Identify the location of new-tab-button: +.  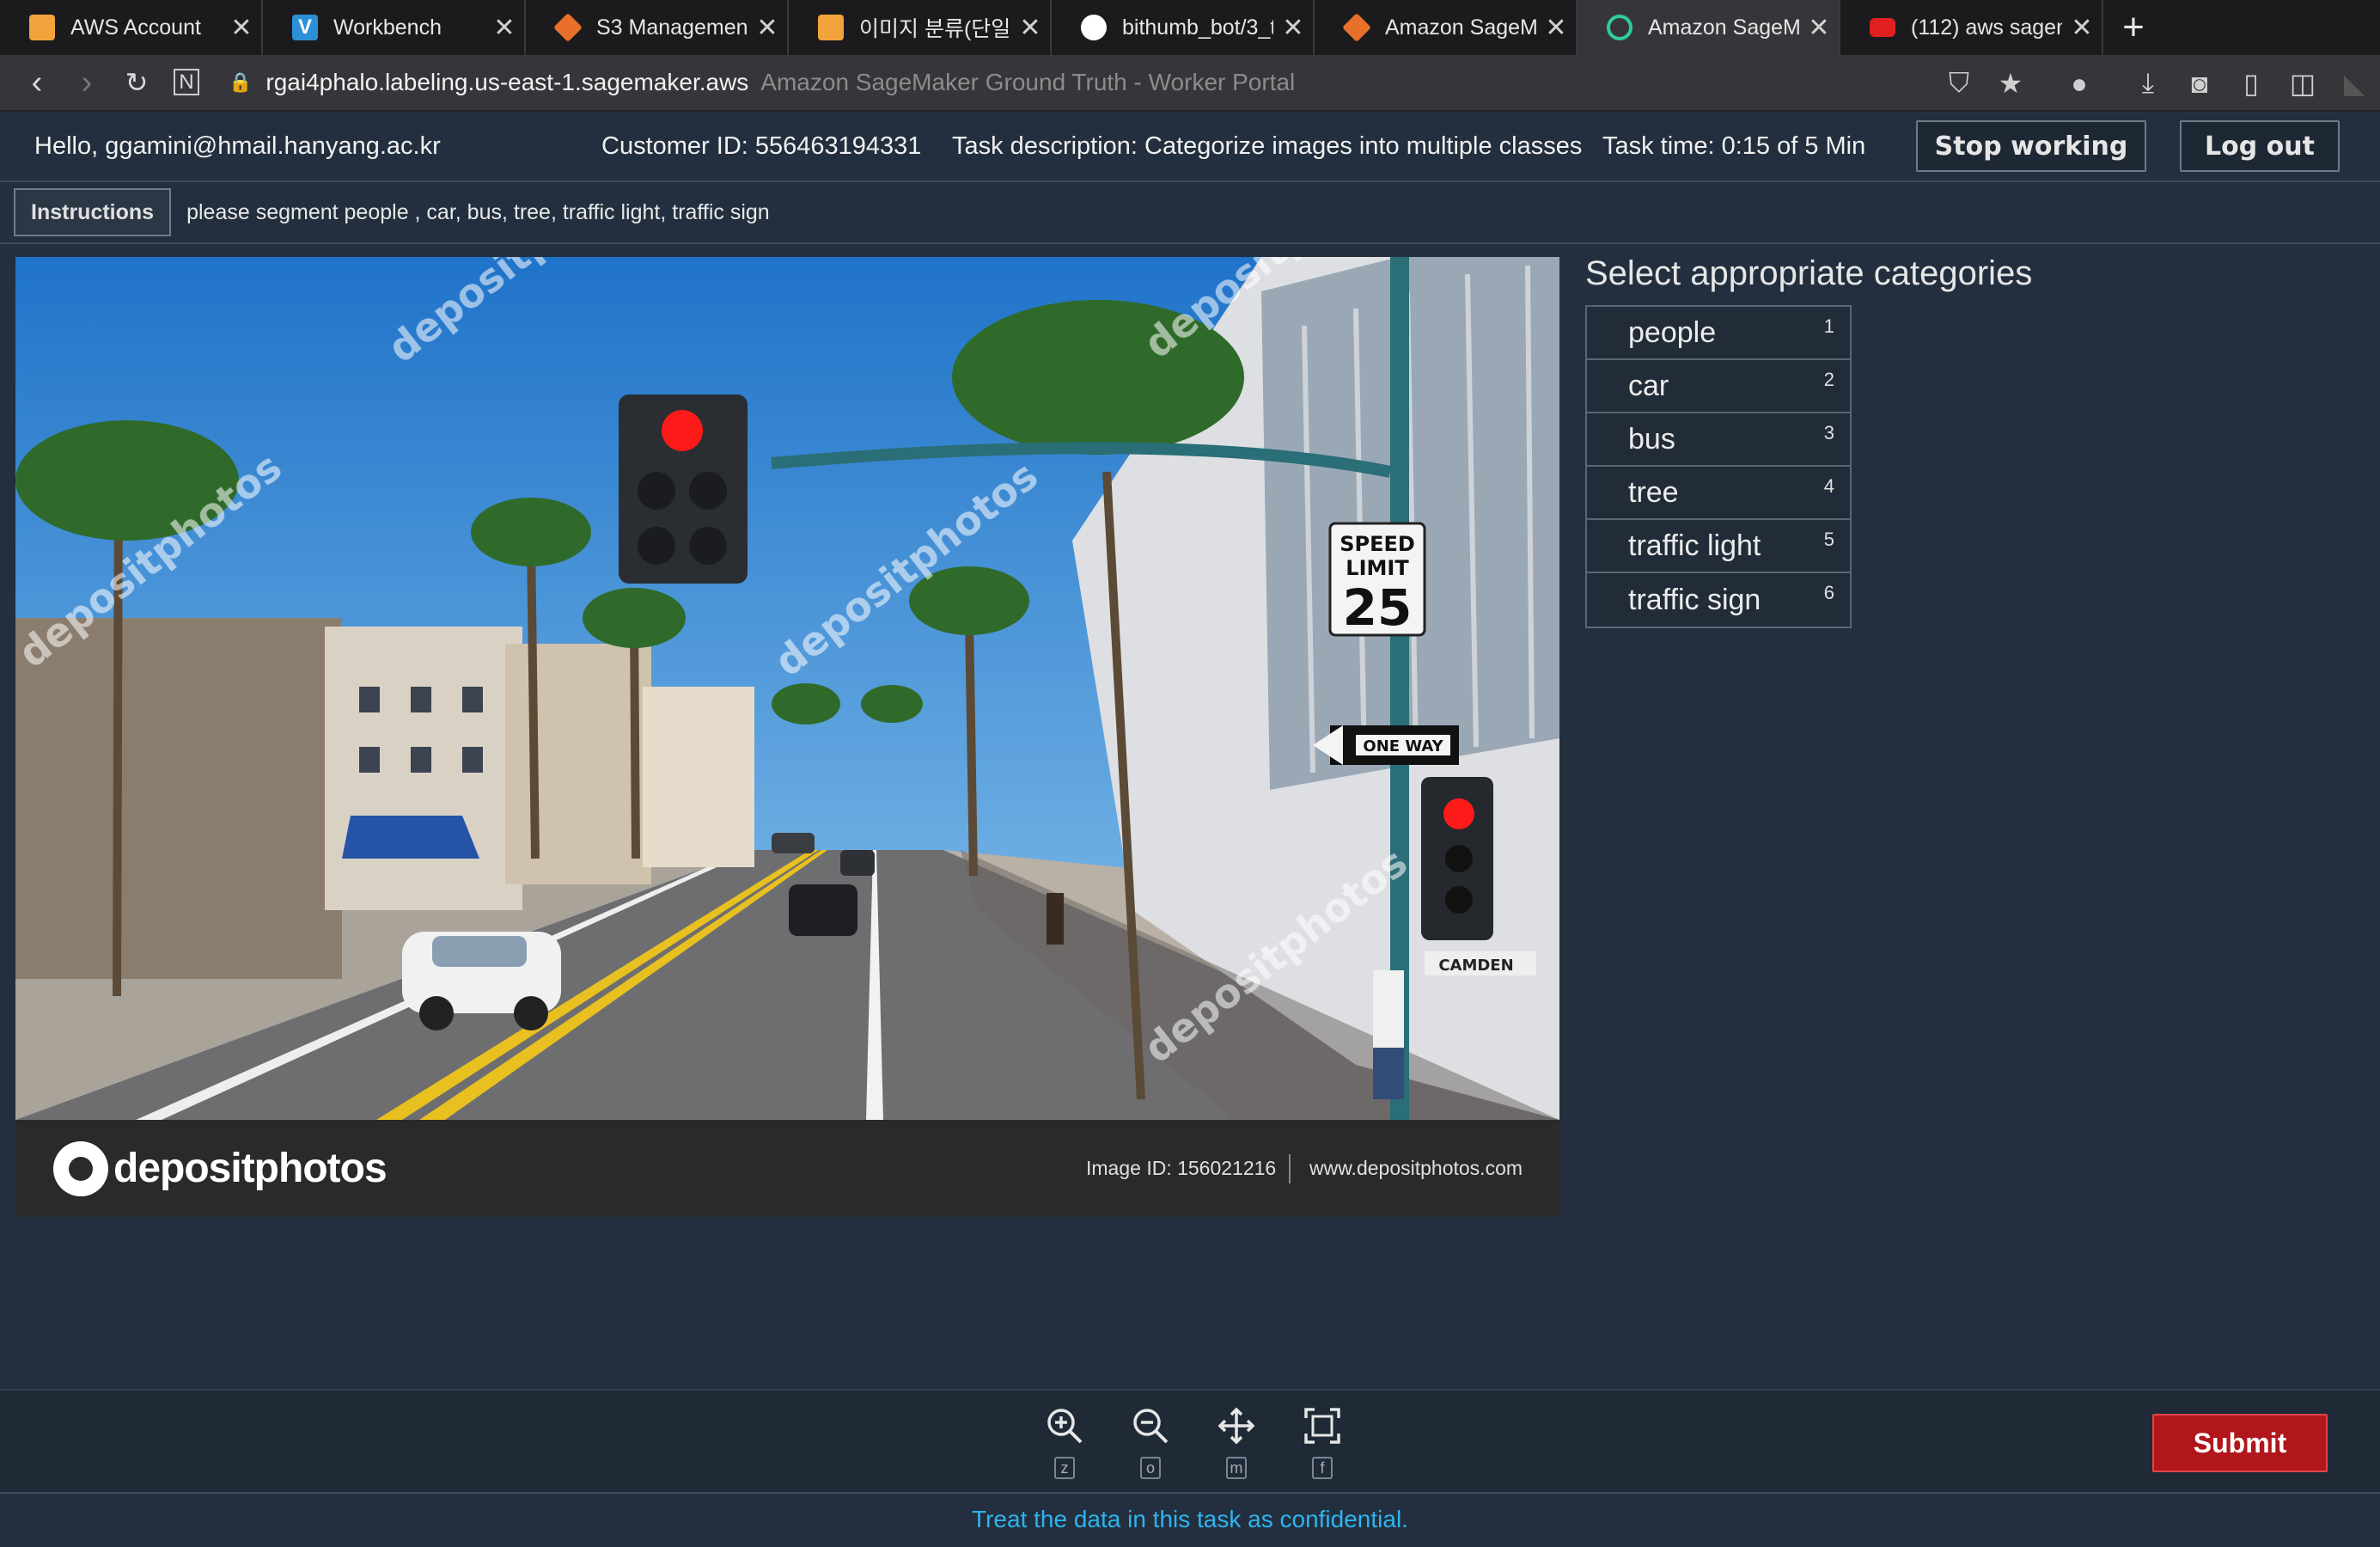
(2133, 28).